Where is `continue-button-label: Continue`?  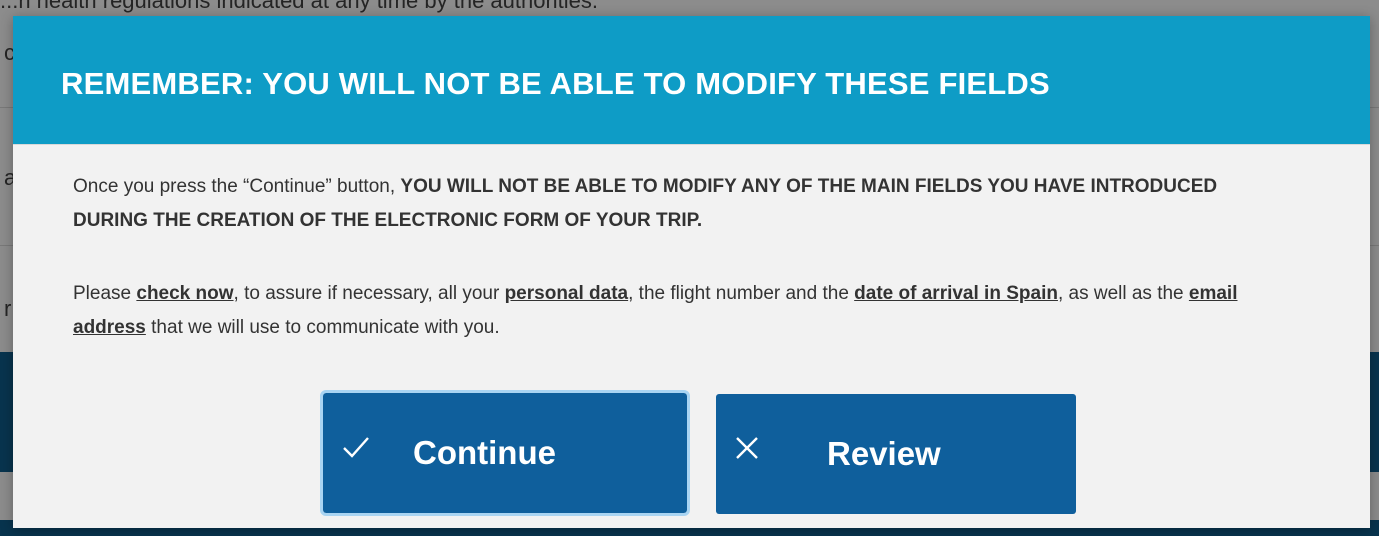 continue-button-label: Continue is located at coordinates (484, 452).